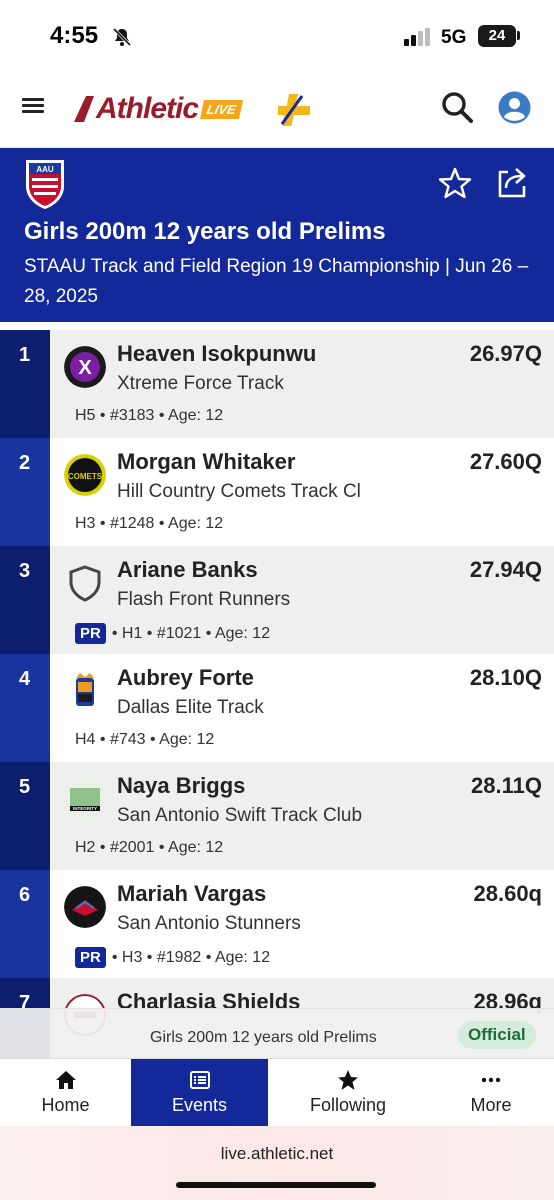  Describe the element at coordinates (191, 633) in the screenshot. I see `meta-text: • H1 • #1021 • Age: 12` at that location.